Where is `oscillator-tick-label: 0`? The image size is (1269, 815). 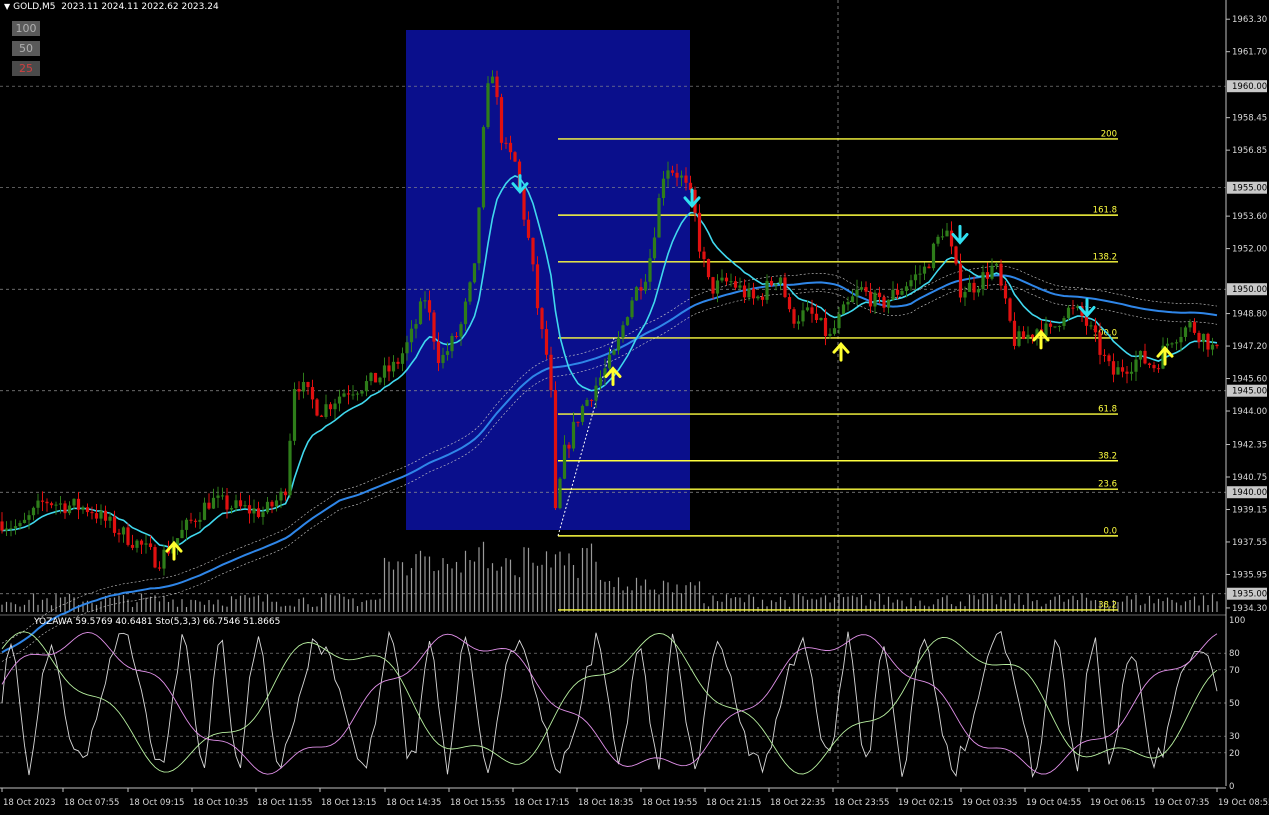 oscillator-tick-label: 0 is located at coordinates (1231, 787).